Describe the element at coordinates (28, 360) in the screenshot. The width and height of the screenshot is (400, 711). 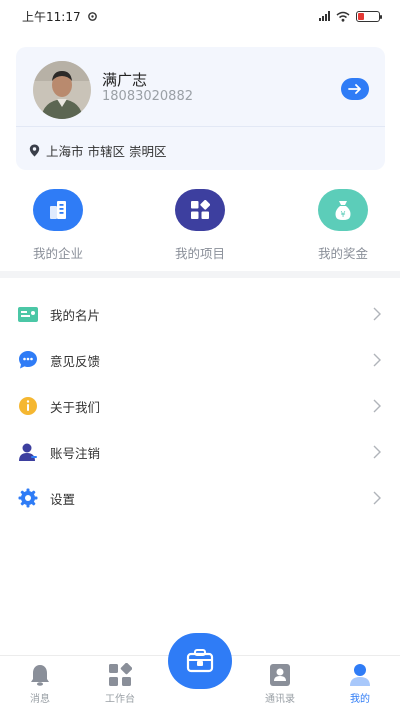
I see `feedback-icon` at that location.